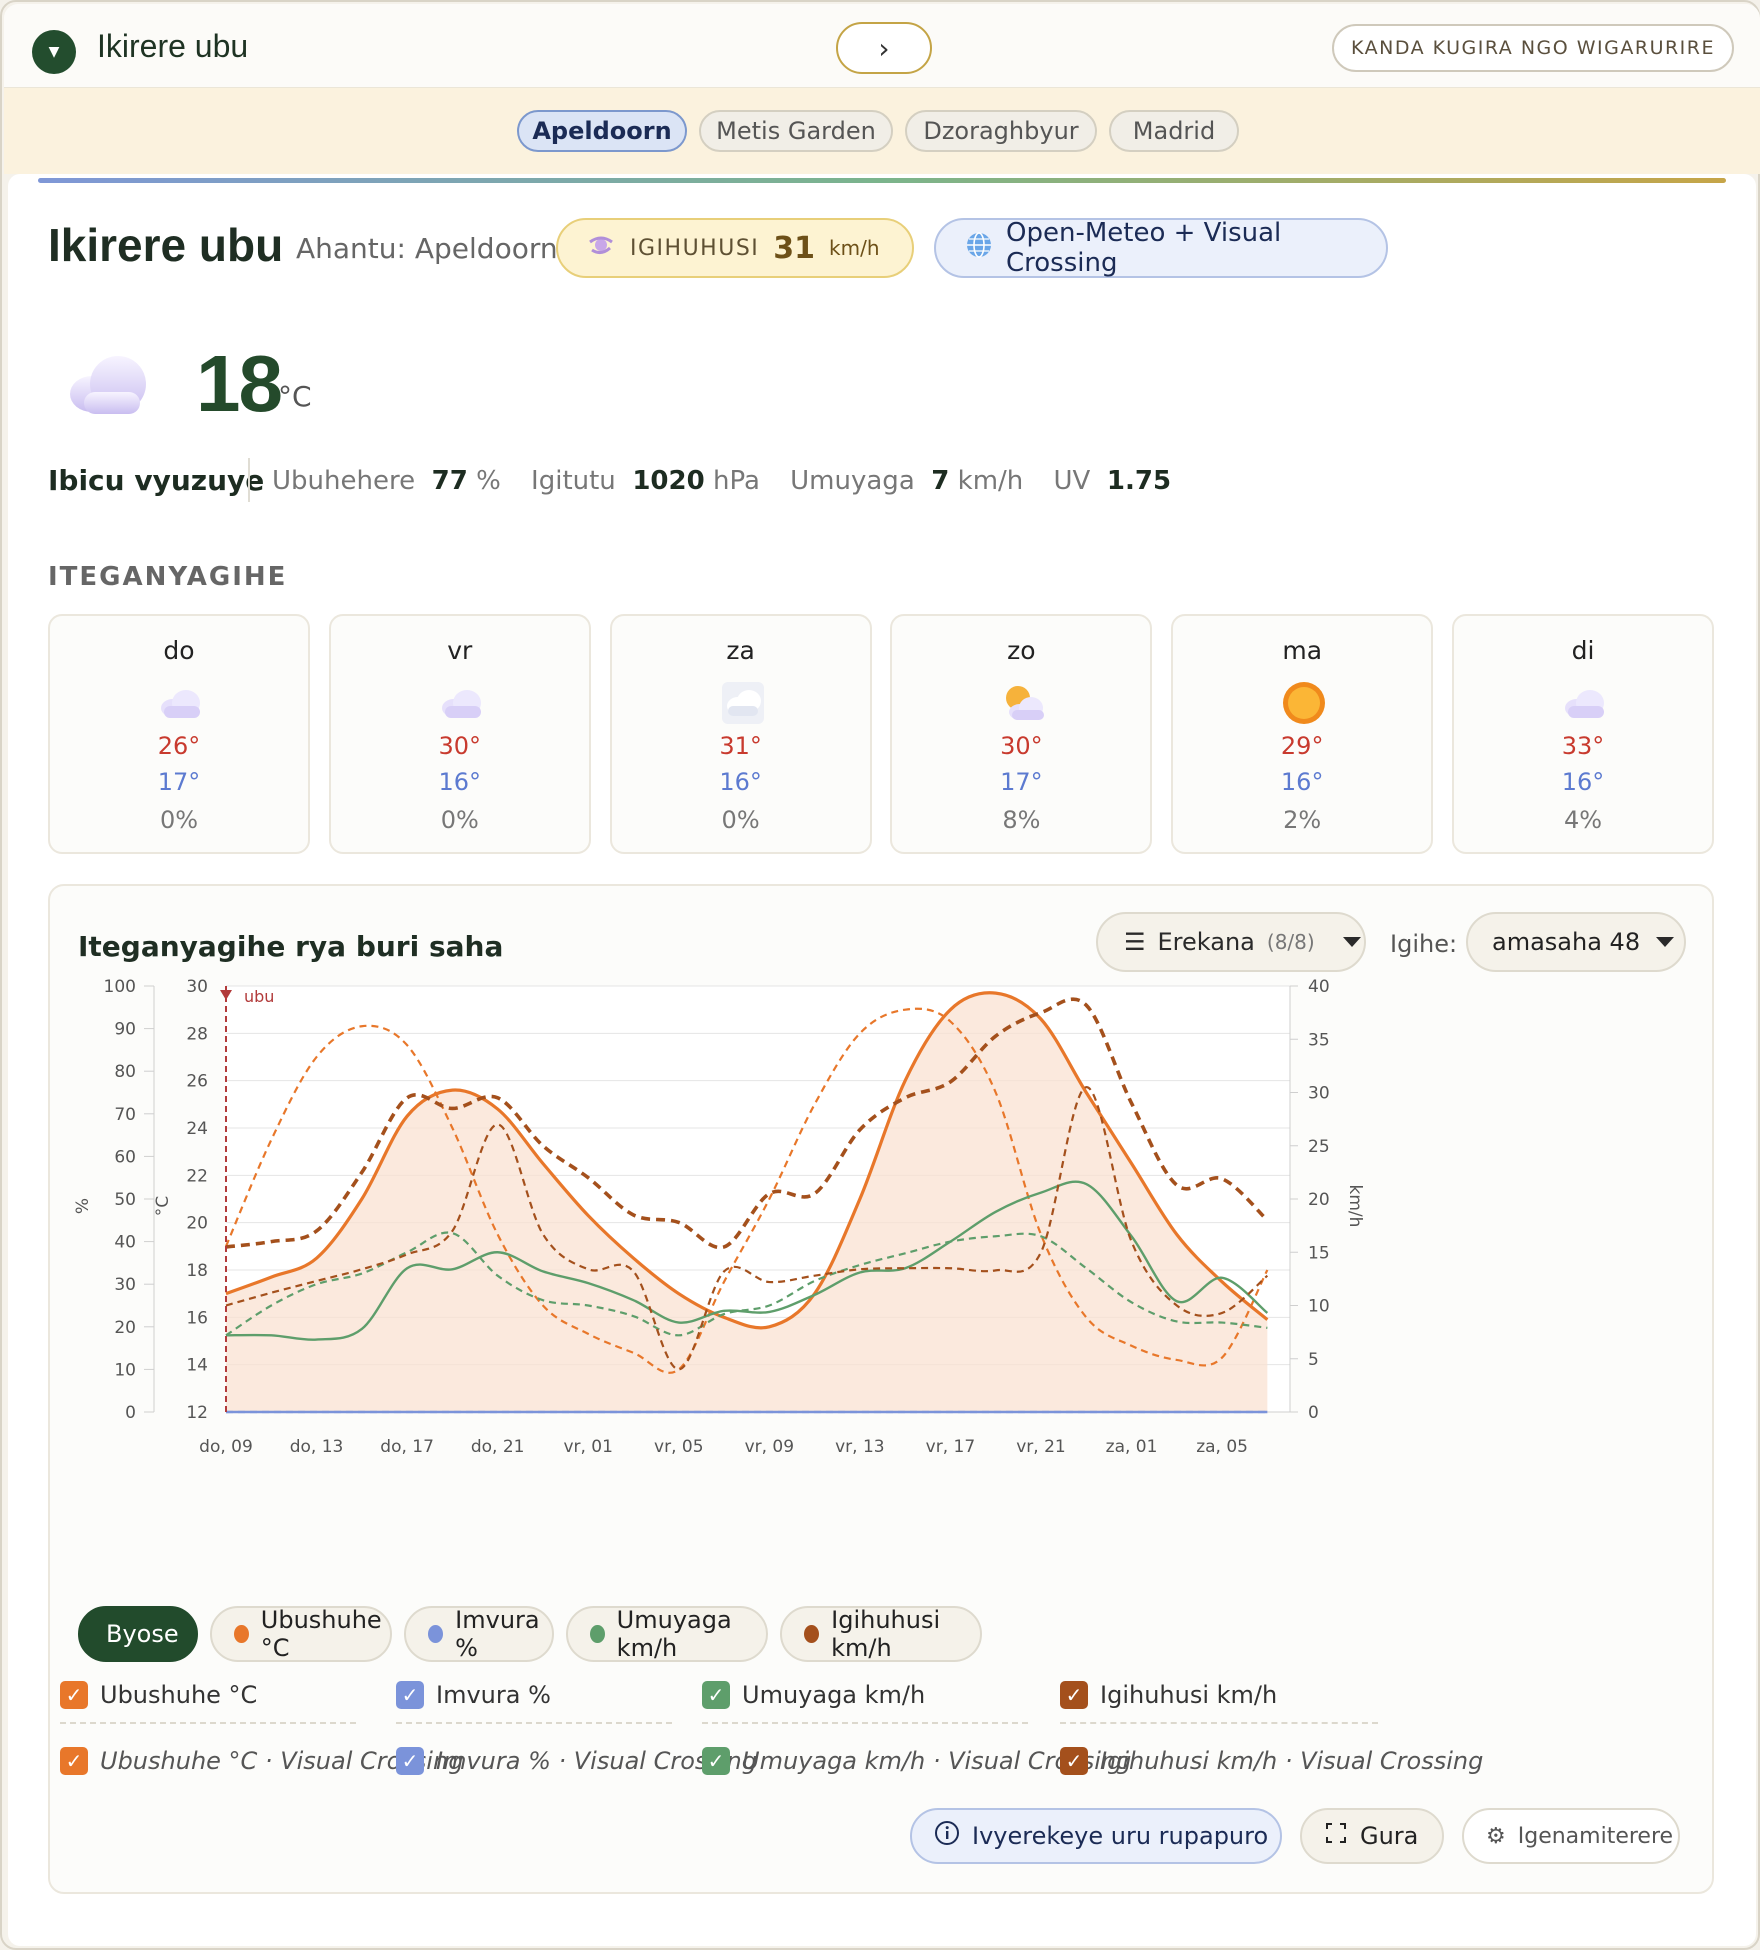 The height and width of the screenshot is (1950, 1760). Describe the element at coordinates (1096, 1836) in the screenshot. I see `page-info-button: Ivyerekeye uru rupapuro` at that location.